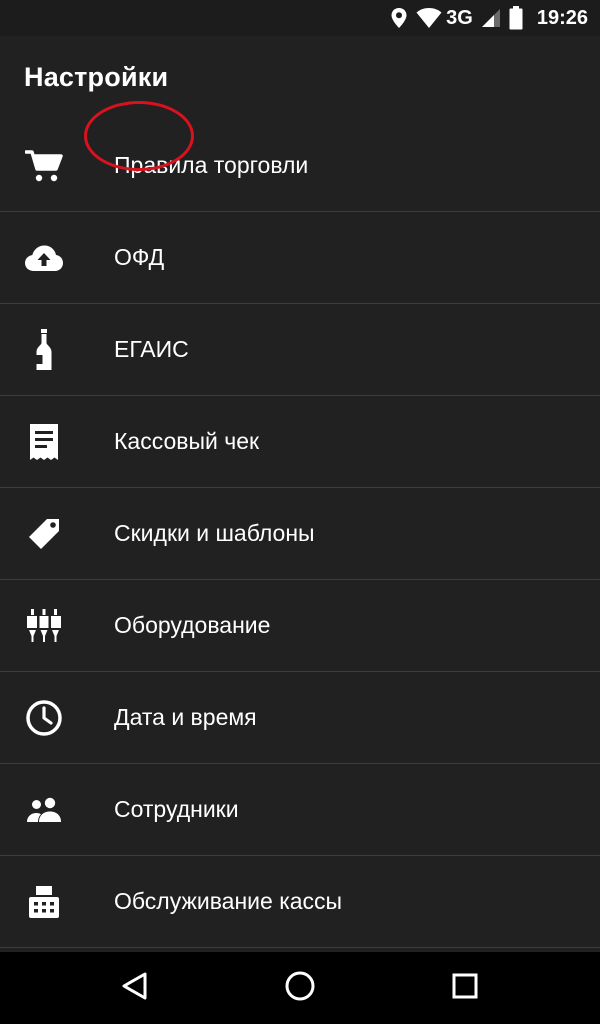  Describe the element at coordinates (96, 77) in the screenshot. I see `page-title: Настройки` at that location.